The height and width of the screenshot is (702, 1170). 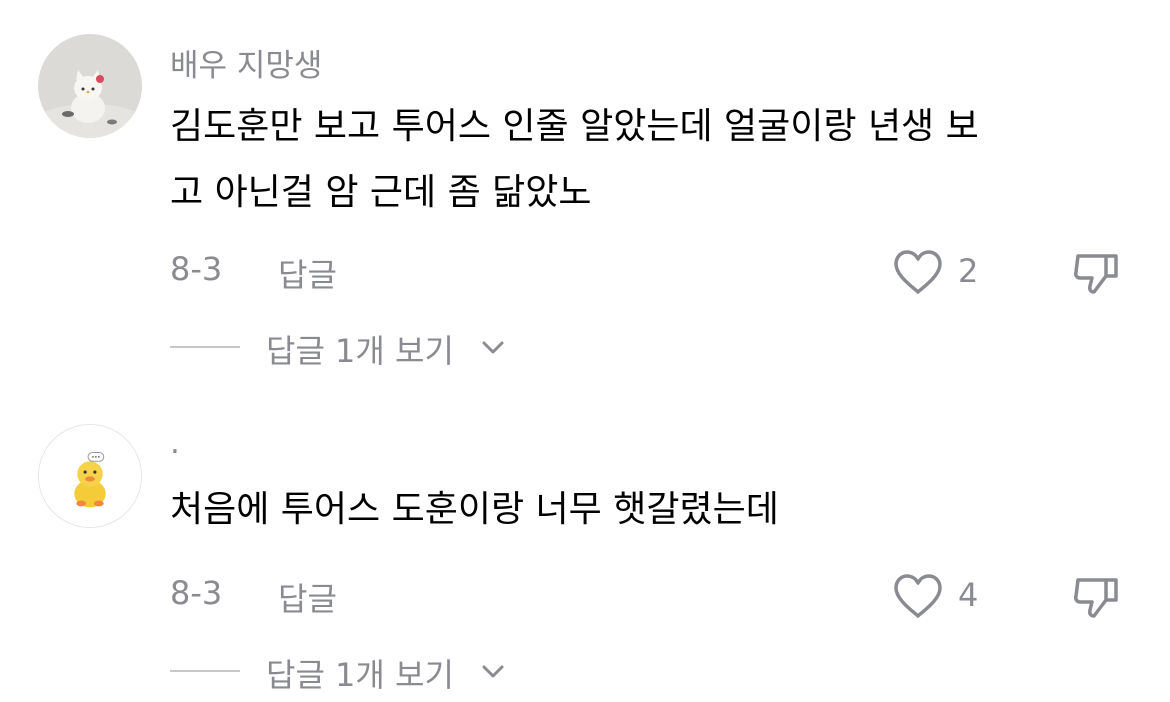 What do you see at coordinates (968, 595) in the screenshot?
I see `like-count: 4` at bounding box center [968, 595].